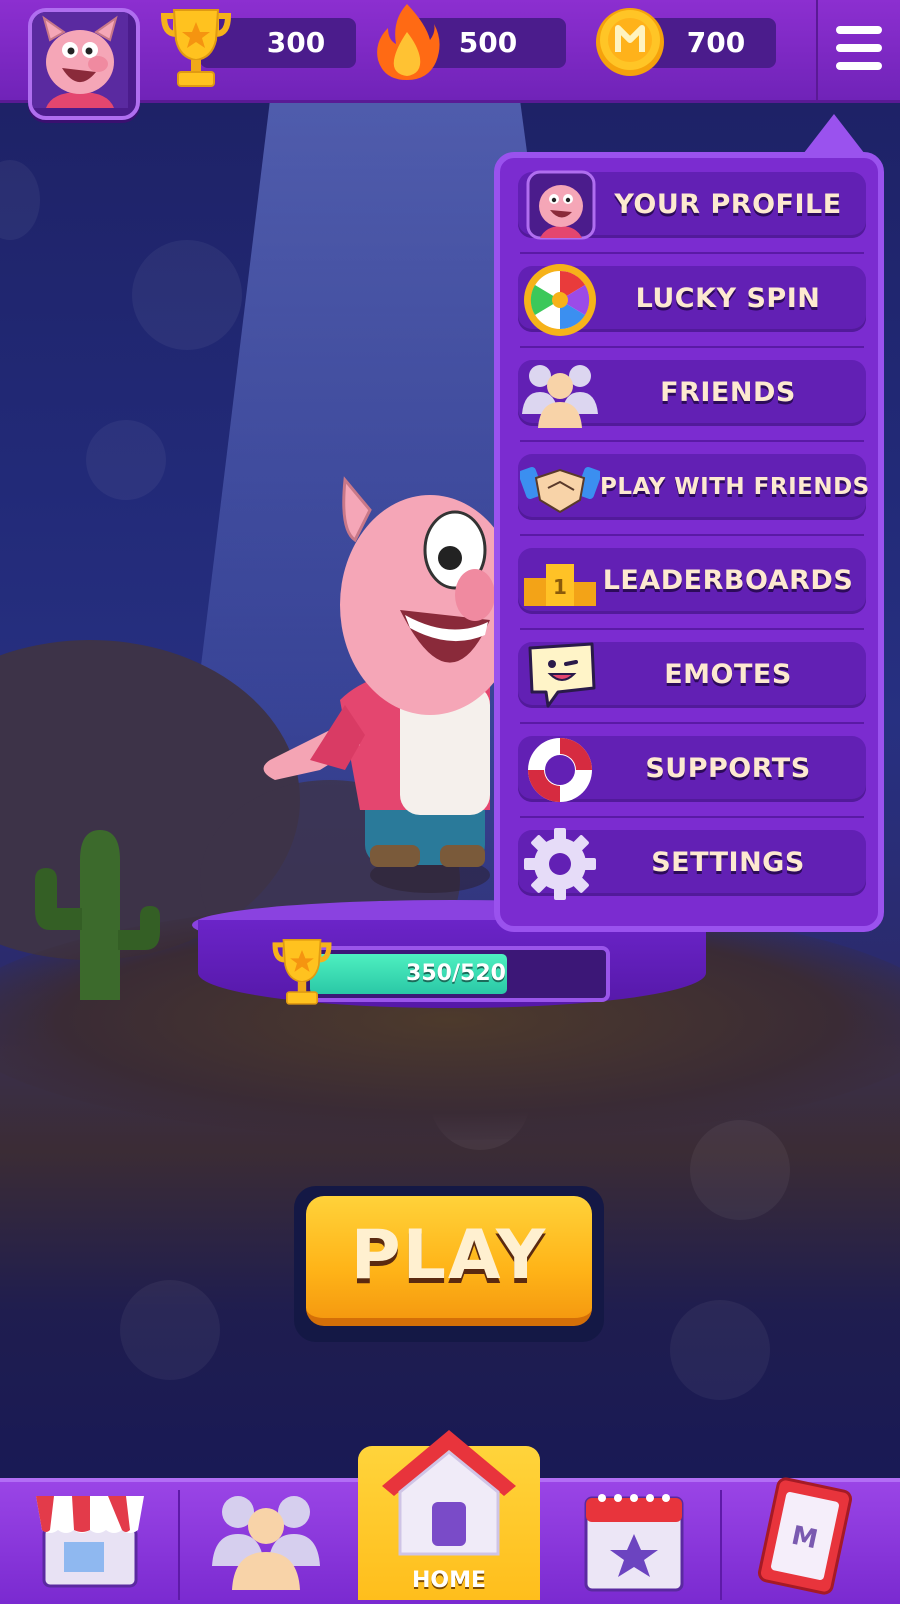 The image size is (900, 1604). I want to click on podium-icon: 1, so click(560, 585).